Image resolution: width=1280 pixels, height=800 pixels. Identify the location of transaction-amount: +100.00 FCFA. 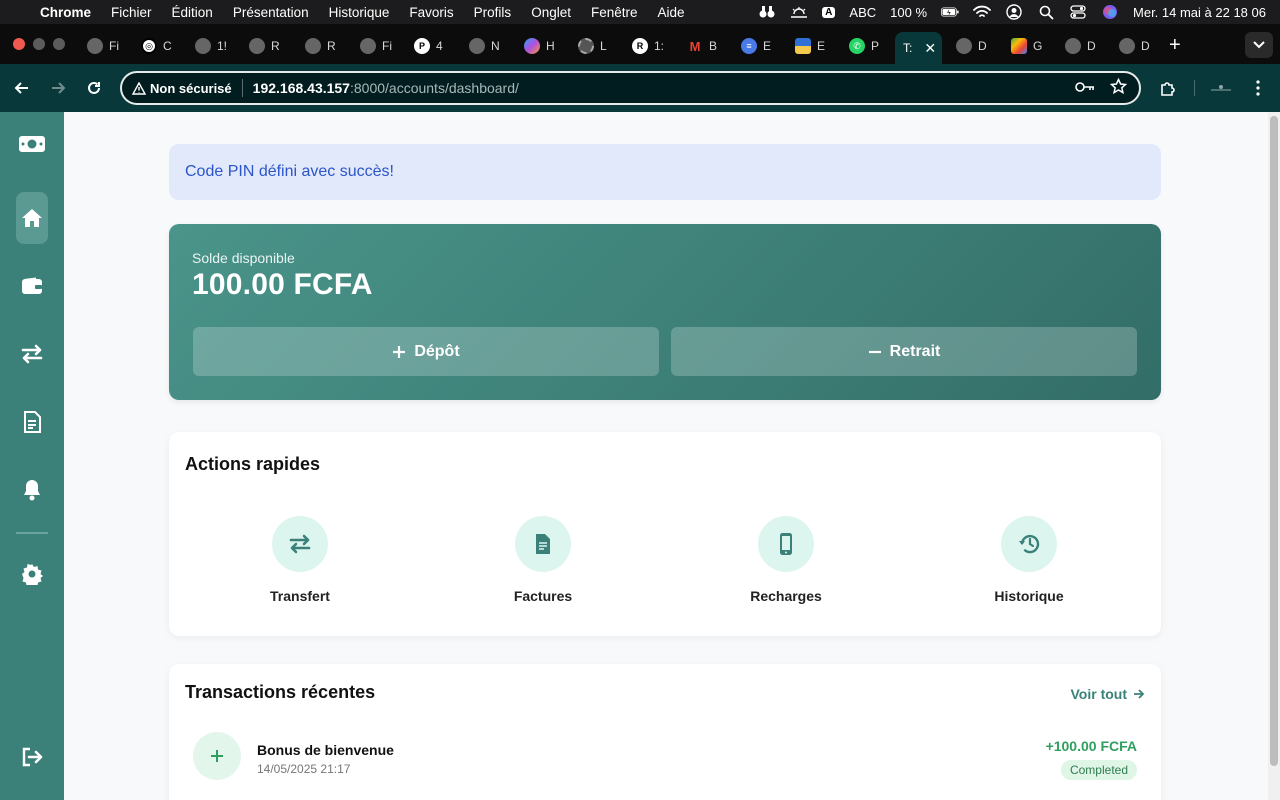
(1091, 746).